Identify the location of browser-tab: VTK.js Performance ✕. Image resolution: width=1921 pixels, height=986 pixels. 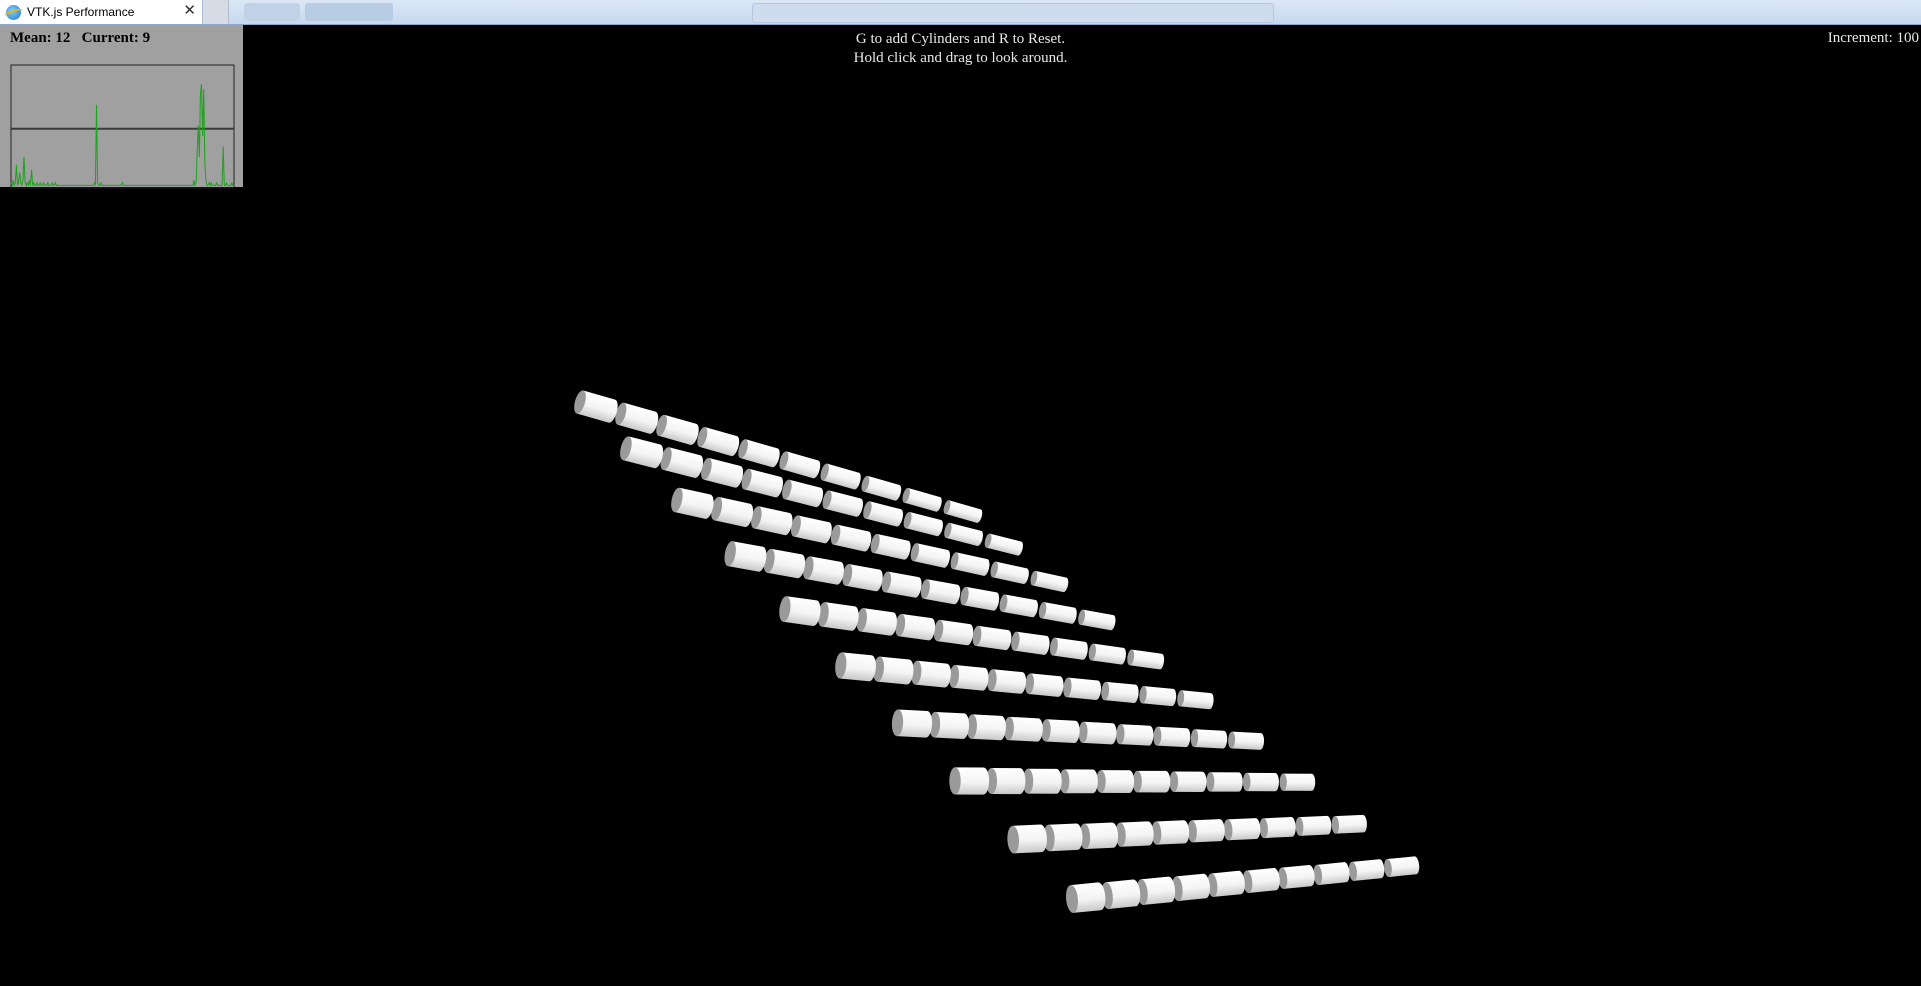
(101, 12).